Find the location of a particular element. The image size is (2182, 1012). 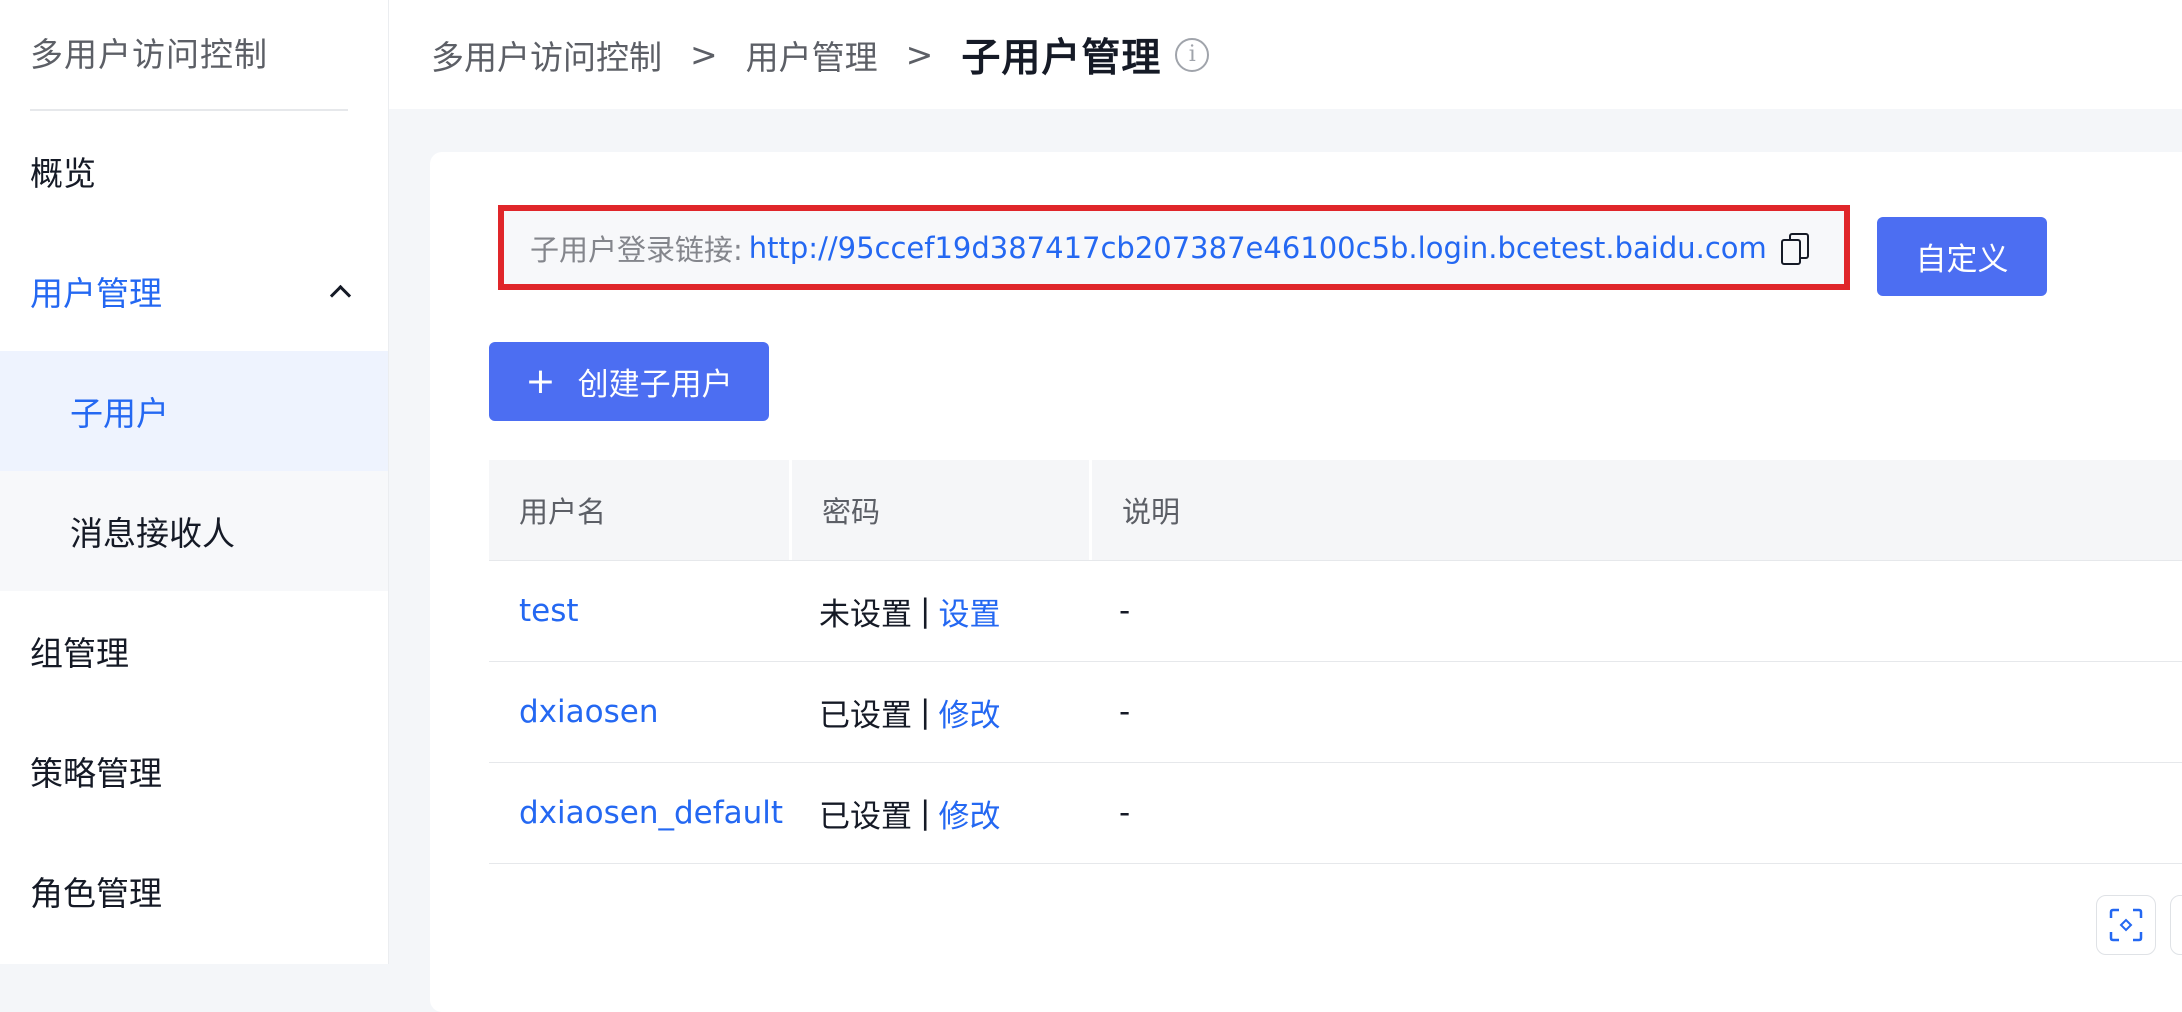

table-row: dxiaosen 已设置 | 修改 - is located at coordinates (1335, 712).